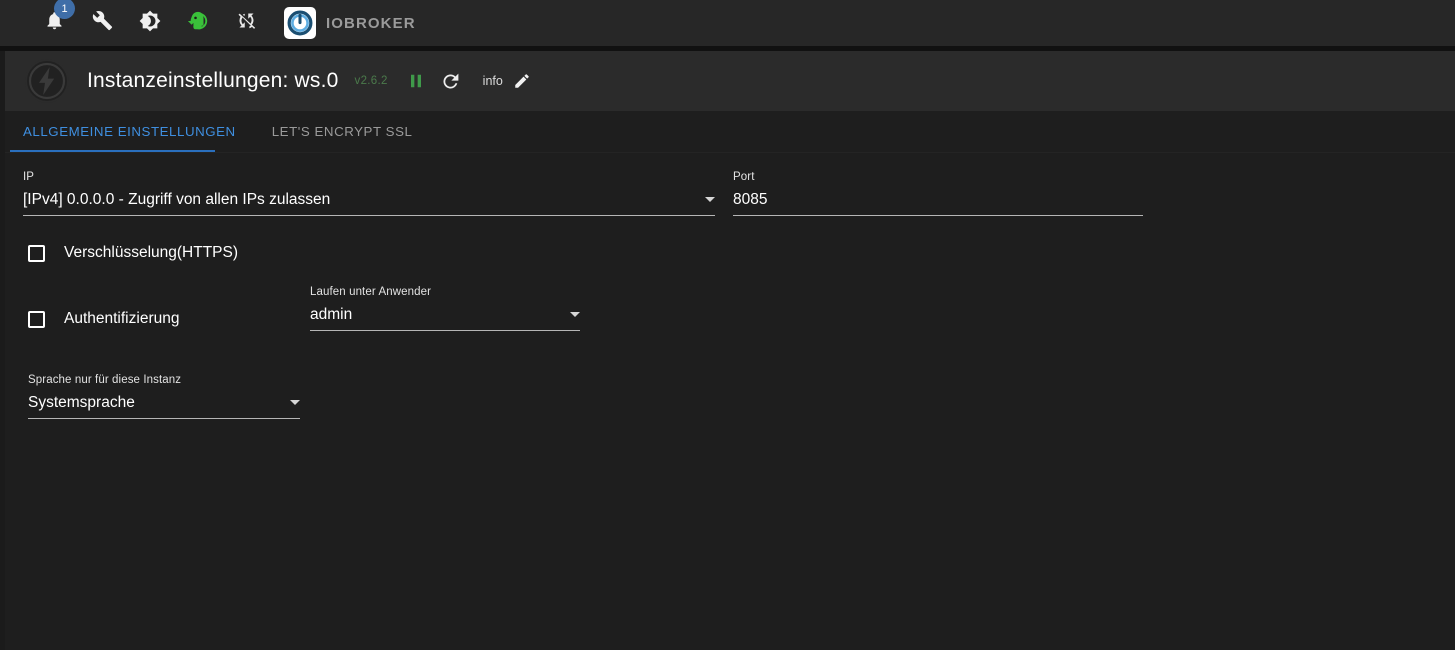 The height and width of the screenshot is (650, 1455). I want to click on port-input: 8085, so click(938, 203).